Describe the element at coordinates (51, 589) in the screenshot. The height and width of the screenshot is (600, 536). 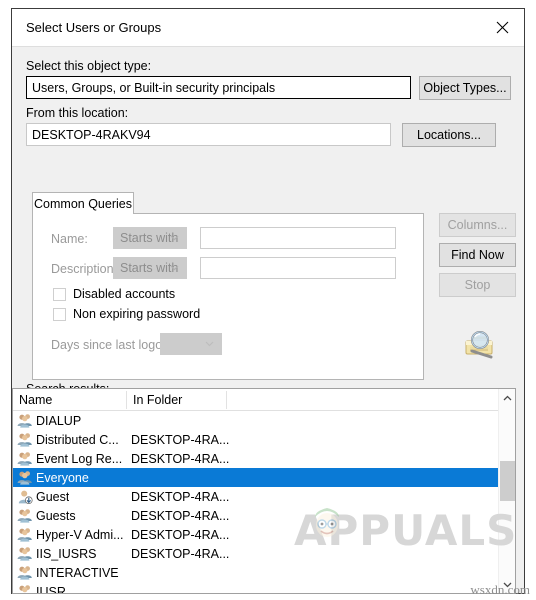
I see `cell-name: IUSR` at that location.